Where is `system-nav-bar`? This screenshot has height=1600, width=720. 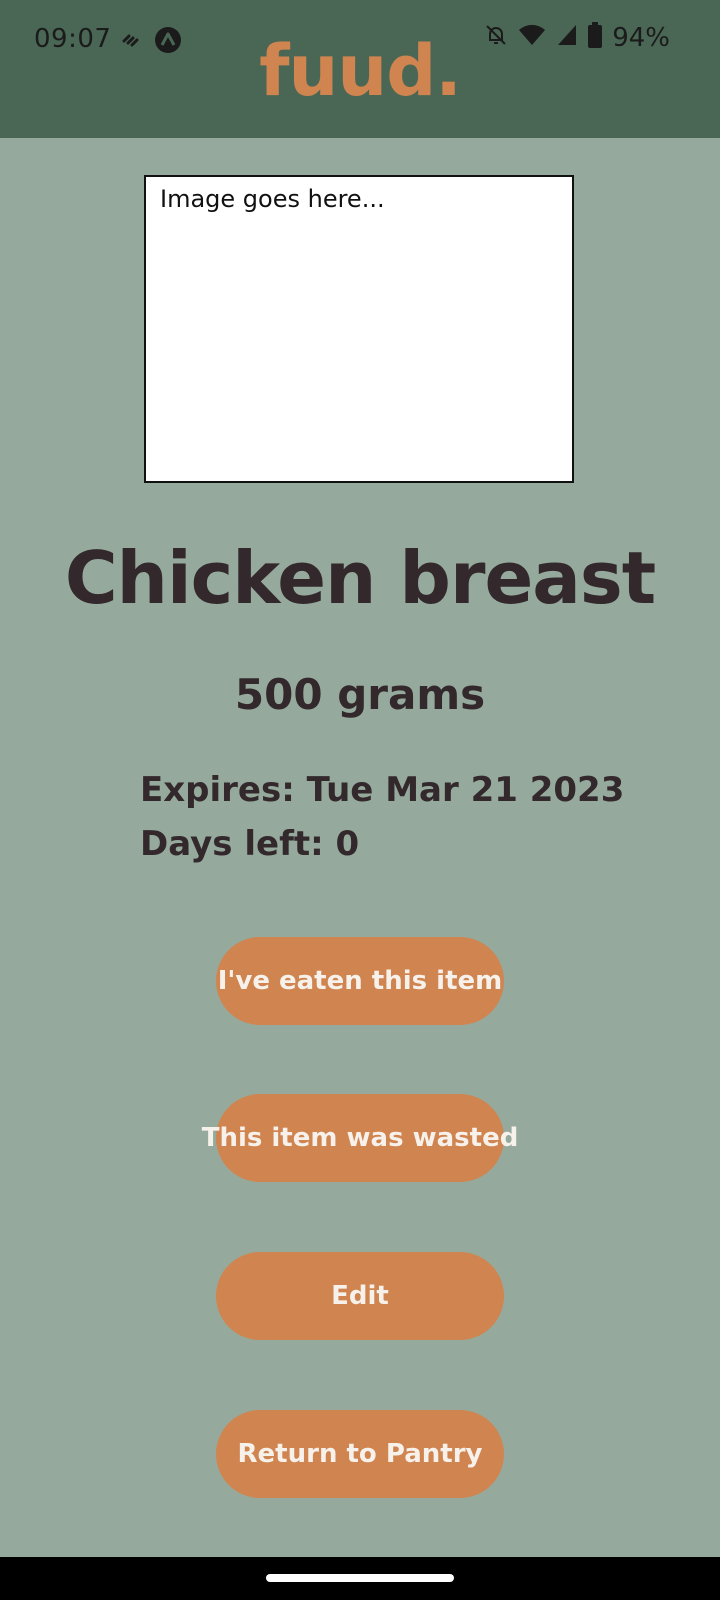
system-nav-bar is located at coordinates (360, 1578).